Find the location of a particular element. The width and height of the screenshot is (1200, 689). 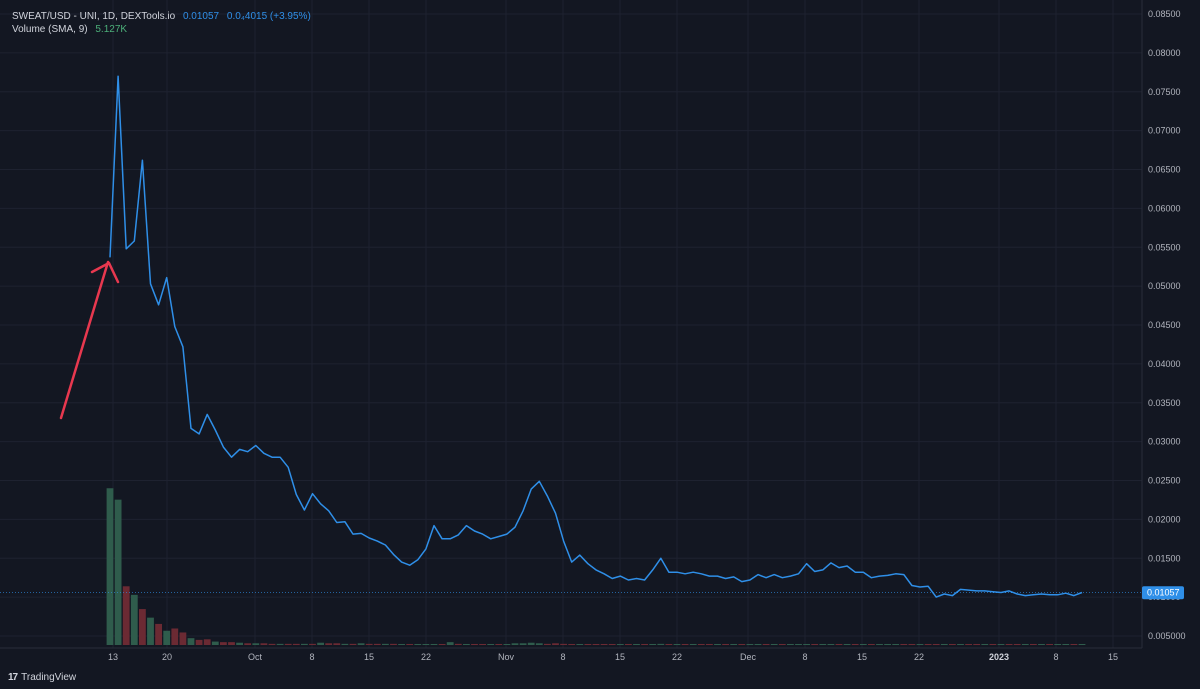

legend-volume-row: Volume (SMA, 9) 5.127K is located at coordinates (72, 30).